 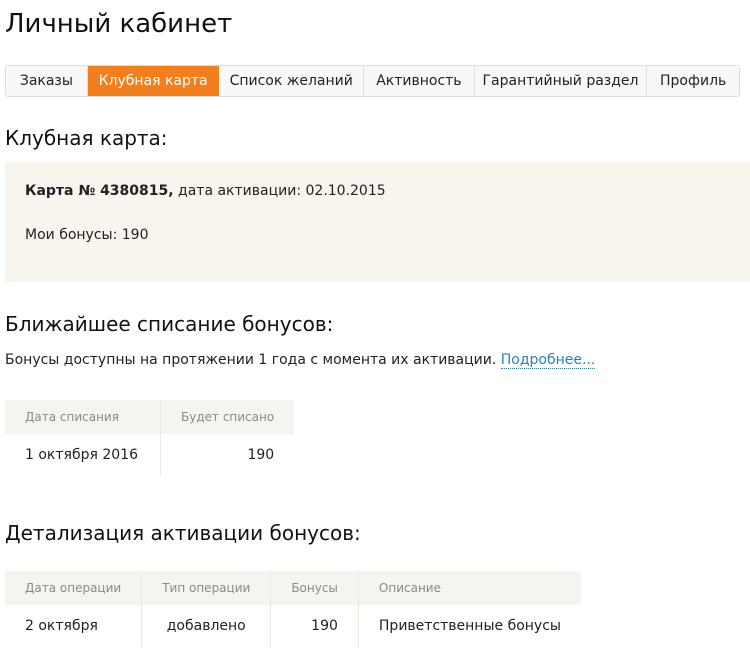 I want to click on card-number: Карта № 4380815,, so click(x=99, y=191).